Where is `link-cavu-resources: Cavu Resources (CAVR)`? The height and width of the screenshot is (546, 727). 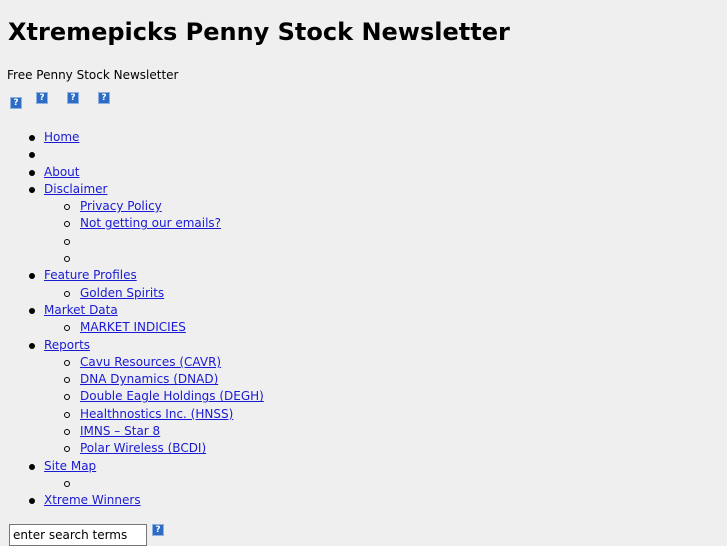 link-cavu-resources: Cavu Resources (CAVR) is located at coordinates (150, 362).